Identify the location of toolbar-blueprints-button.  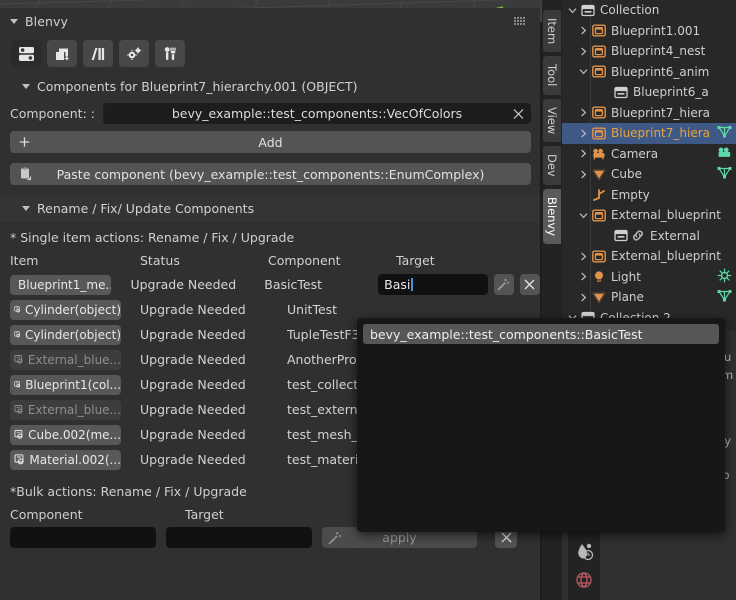
(62, 53).